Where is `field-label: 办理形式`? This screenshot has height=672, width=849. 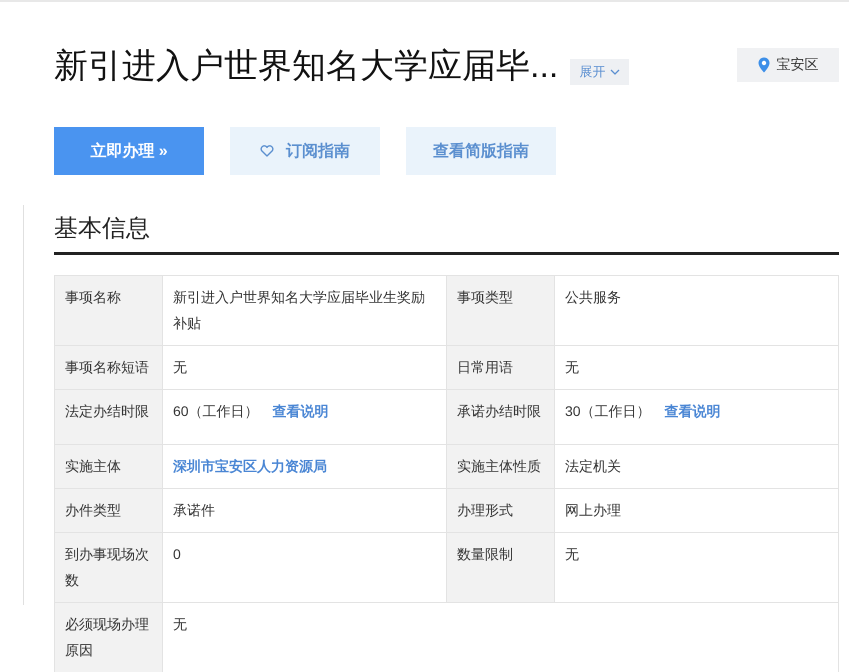
field-label: 办理形式 is located at coordinates (500, 510).